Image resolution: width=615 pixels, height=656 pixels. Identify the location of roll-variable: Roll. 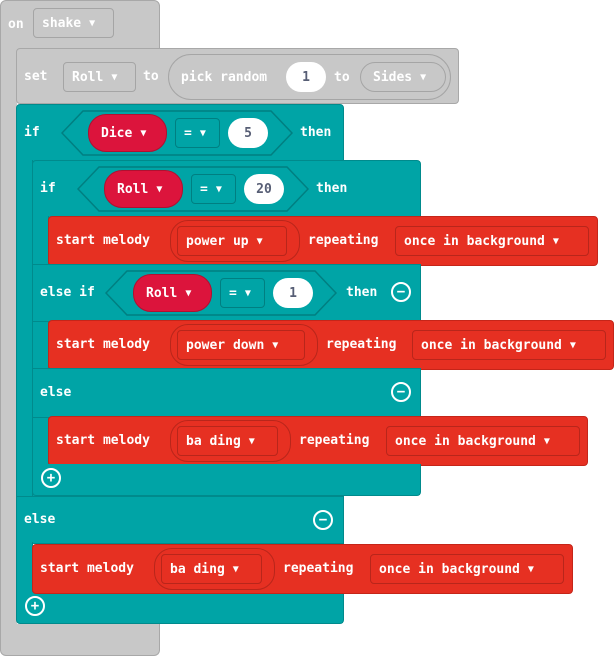
(133, 189).